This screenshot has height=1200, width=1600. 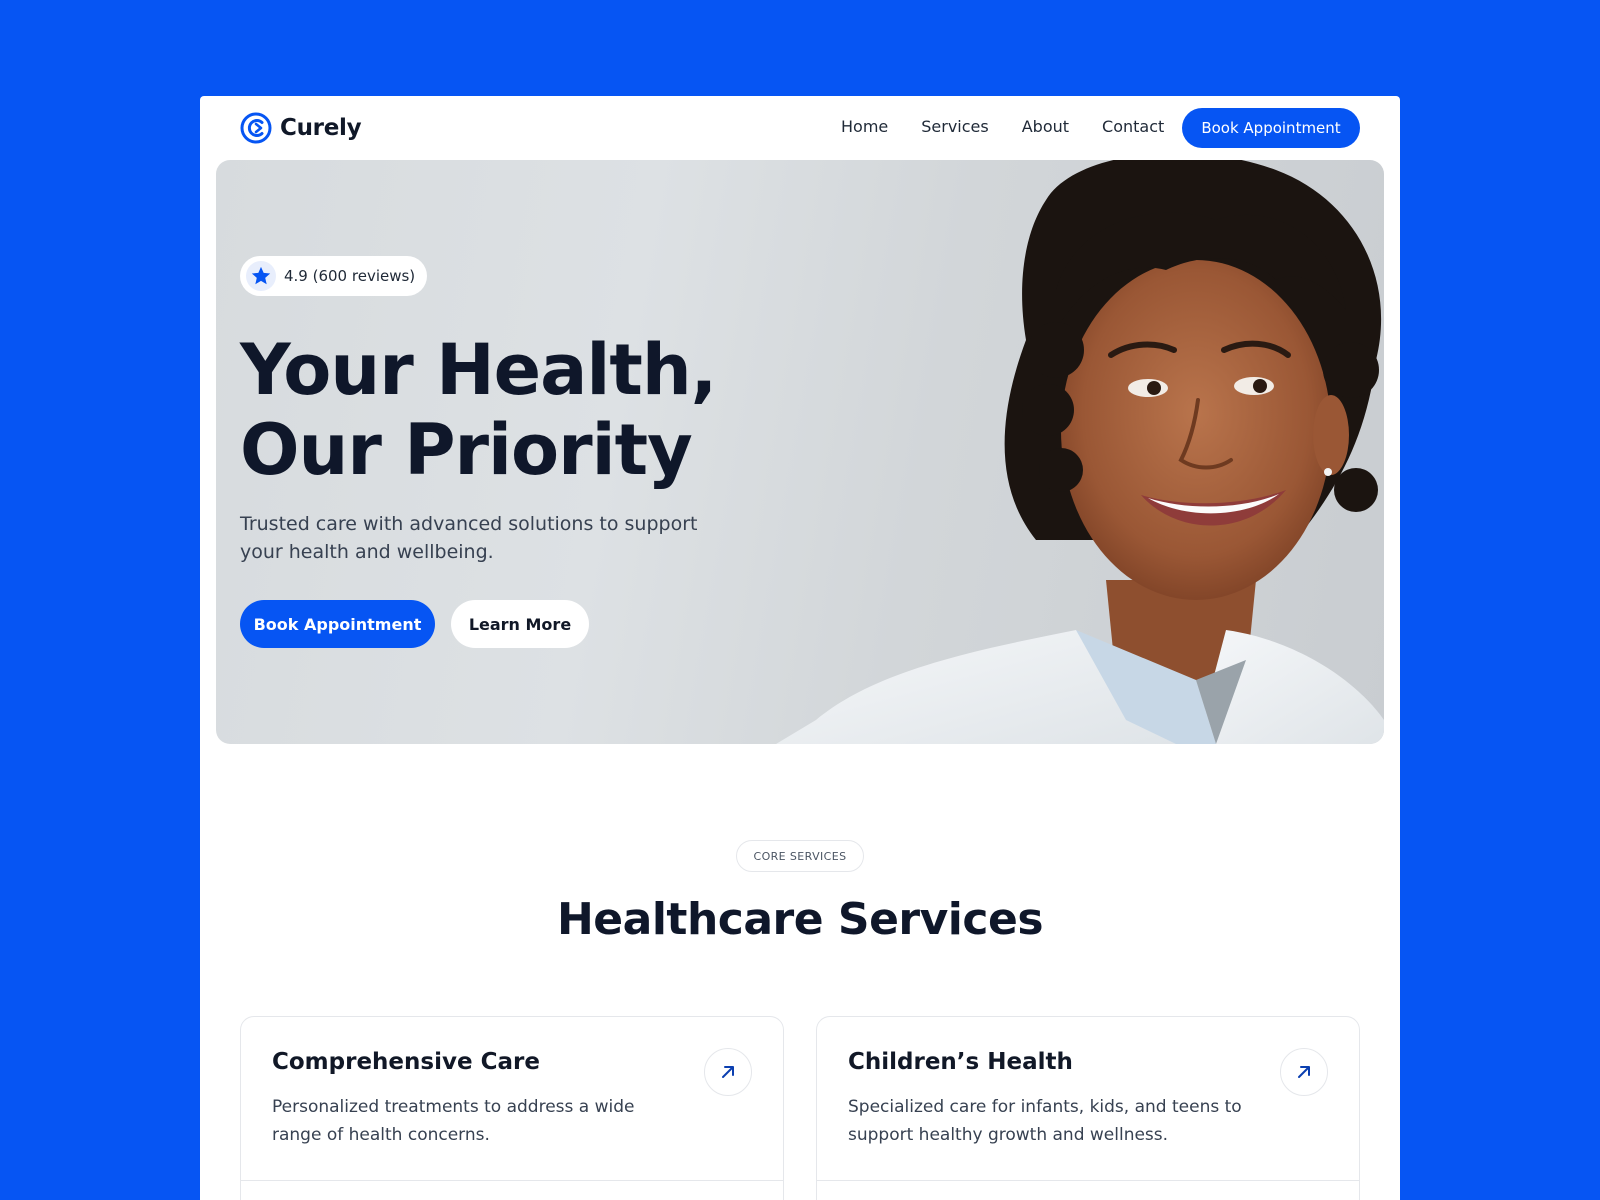 What do you see at coordinates (800, 919) in the screenshot?
I see `section-title: Healthcare Services` at bounding box center [800, 919].